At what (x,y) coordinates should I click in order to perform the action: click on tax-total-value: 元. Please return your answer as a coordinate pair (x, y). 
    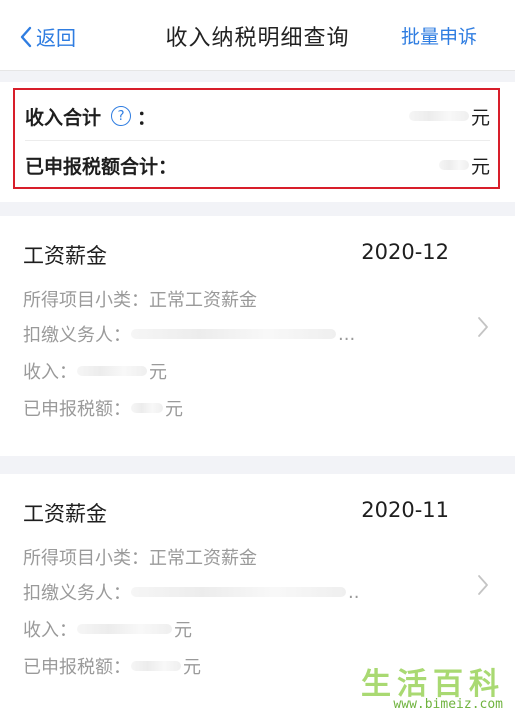
    Looking at the image, I should click on (464, 165).